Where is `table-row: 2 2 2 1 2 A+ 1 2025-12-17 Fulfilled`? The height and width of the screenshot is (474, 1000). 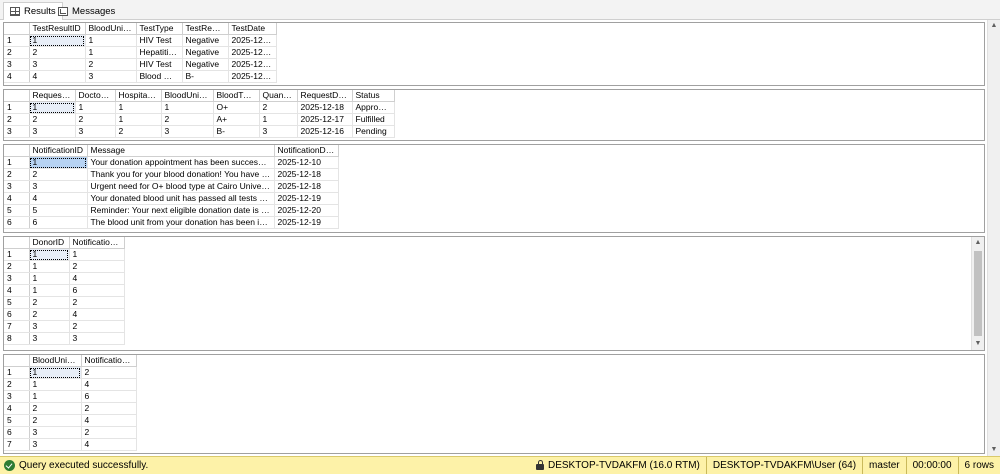
table-row: 2 2 2 1 2 A+ 1 2025-12-17 Fulfilled is located at coordinates (199, 119).